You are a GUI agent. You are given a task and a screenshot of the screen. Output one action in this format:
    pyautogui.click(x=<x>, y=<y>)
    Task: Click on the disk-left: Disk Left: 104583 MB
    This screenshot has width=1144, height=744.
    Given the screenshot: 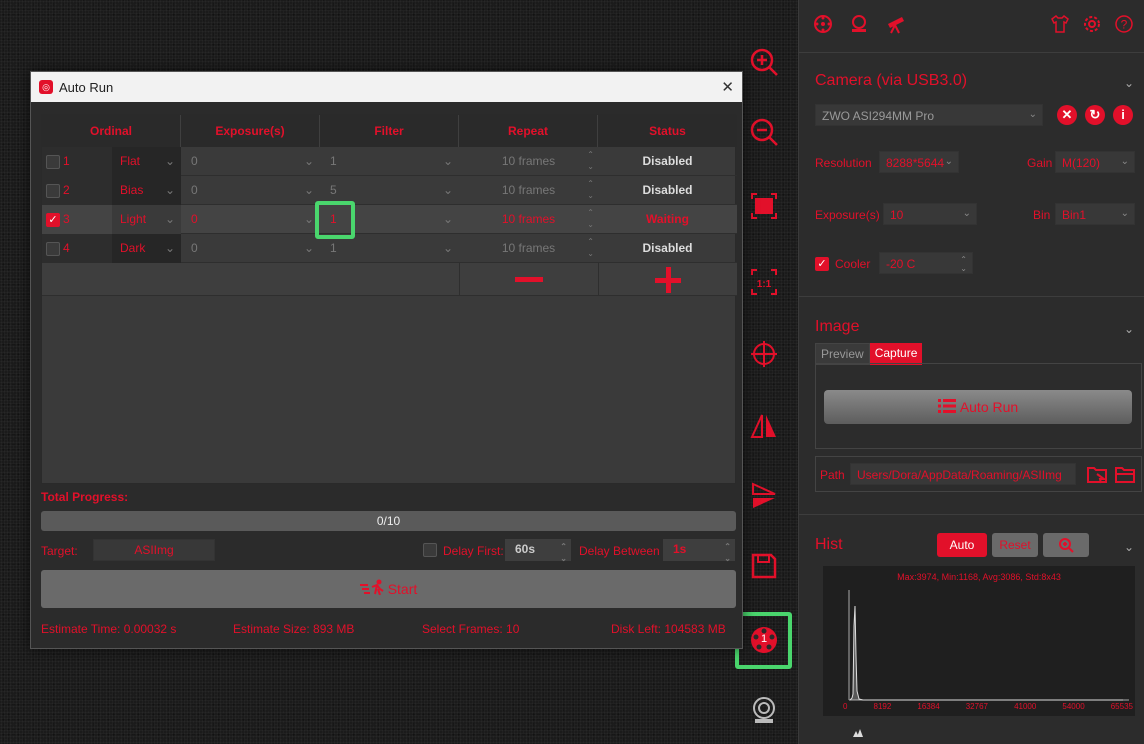 What is the action you would take?
    pyautogui.click(x=668, y=629)
    